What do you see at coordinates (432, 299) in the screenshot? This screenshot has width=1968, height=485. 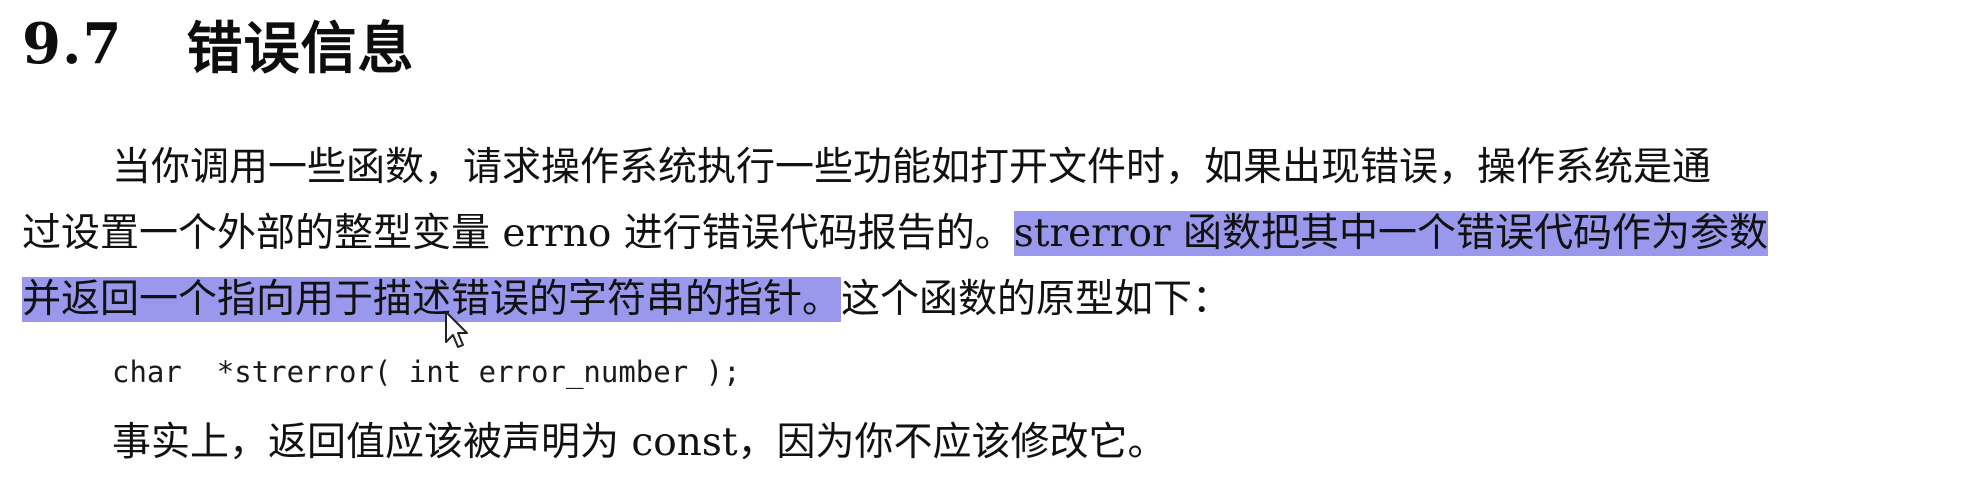 I see `selected-text: 并返回一个指向用于描述错误的字符串的指针。` at bounding box center [432, 299].